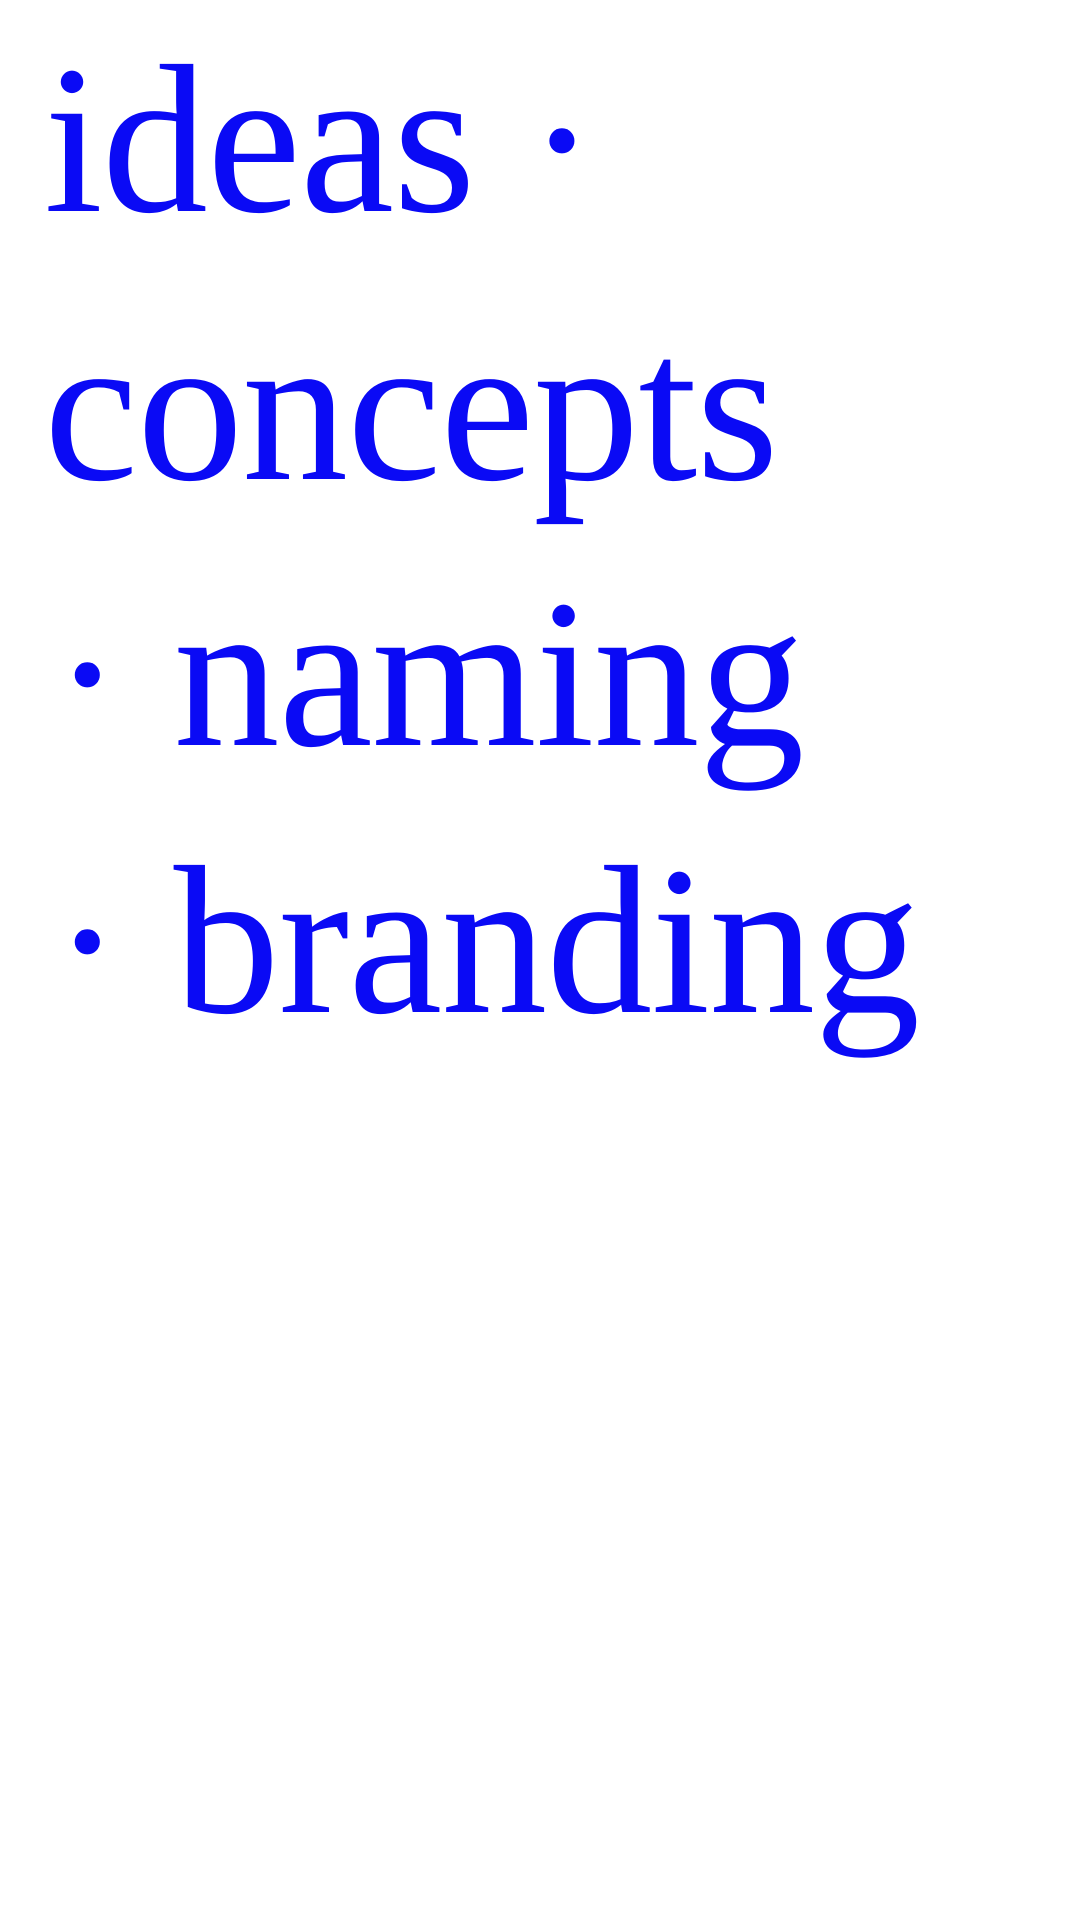  Describe the element at coordinates (411, 407) in the screenshot. I see `line-concepts: concepts` at that location.